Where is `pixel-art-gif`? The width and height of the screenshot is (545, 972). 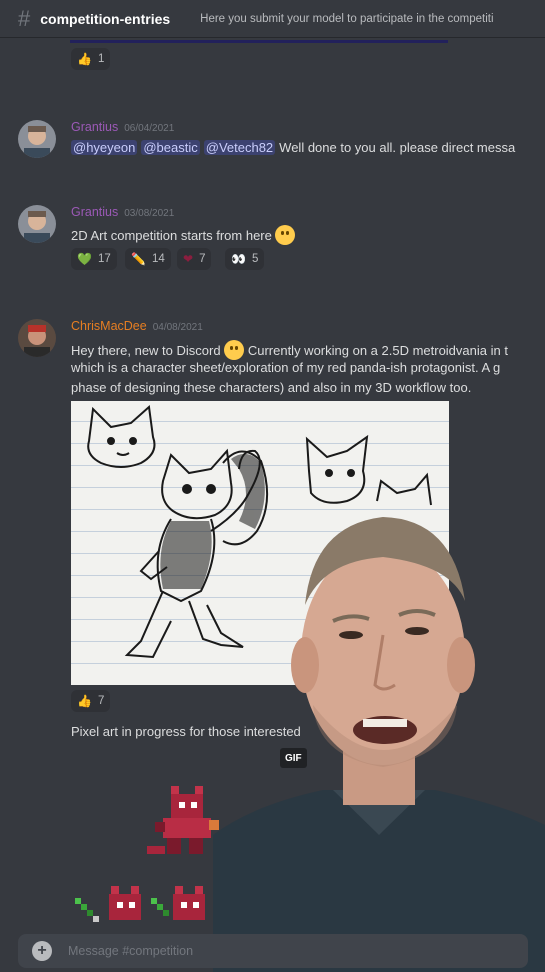 pixel-art-gif is located at coordinates (146, 856).